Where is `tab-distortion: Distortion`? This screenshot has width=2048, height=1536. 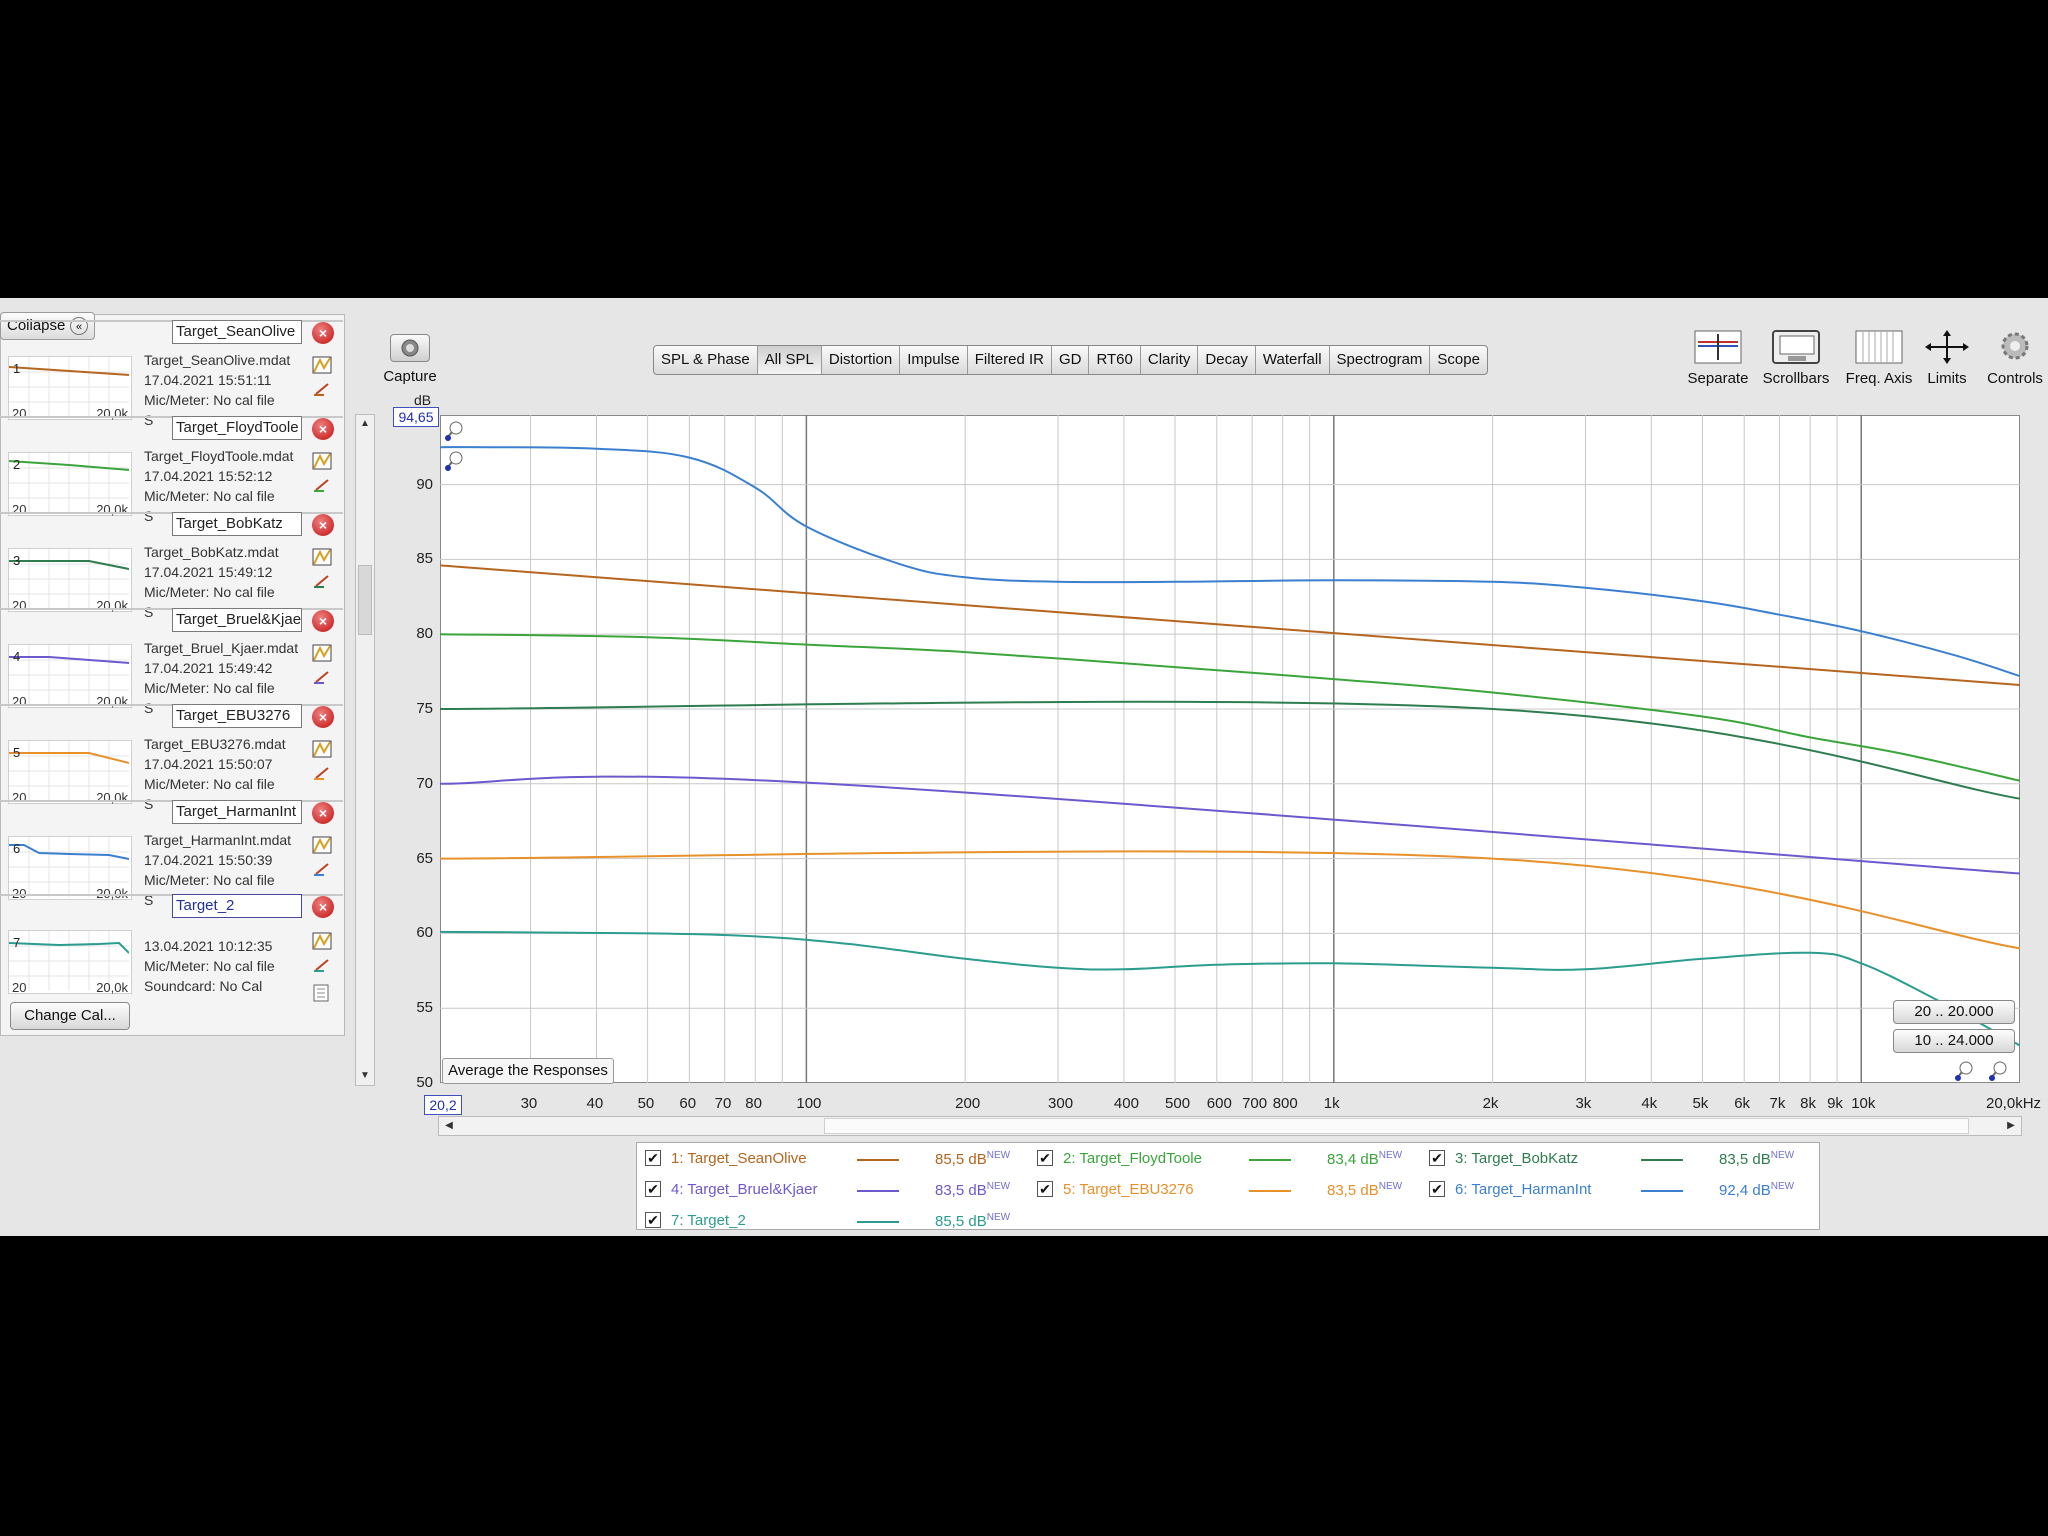
tab-distortion: Distortion is located at coordinates (861, 360).